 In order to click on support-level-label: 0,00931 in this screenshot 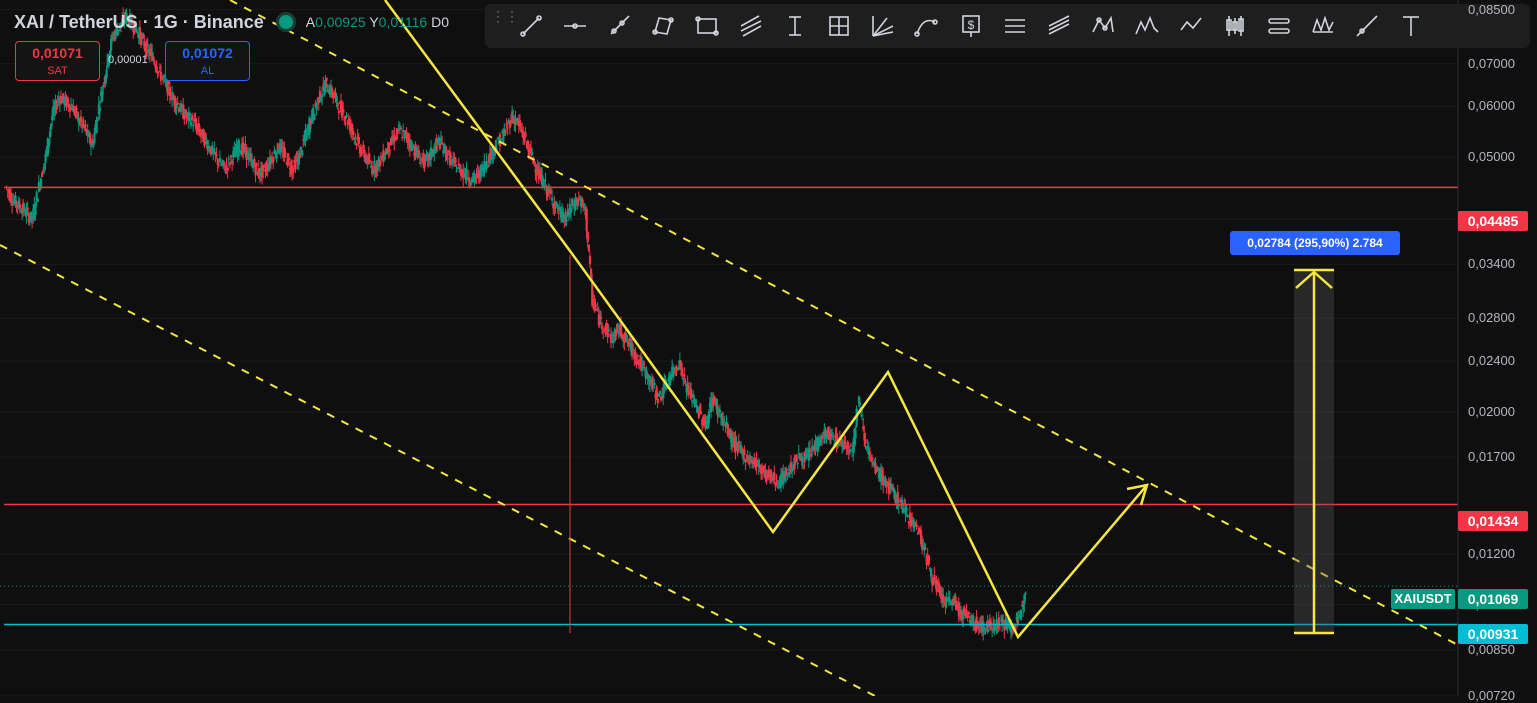, I will do `click(1493, 634)`.